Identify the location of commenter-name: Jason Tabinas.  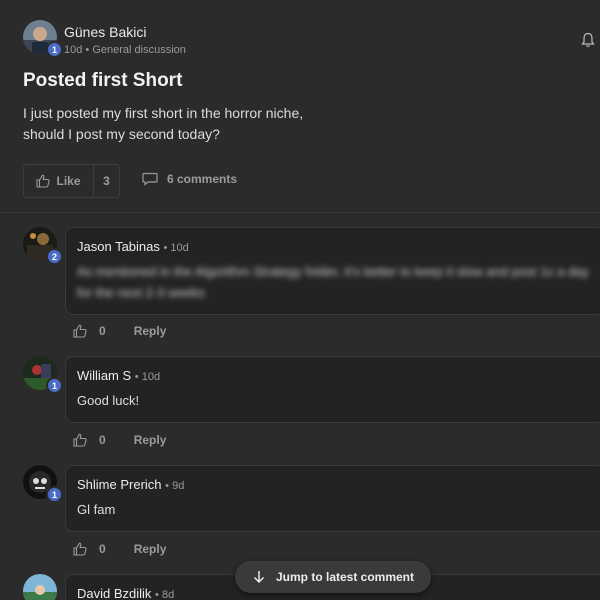
(118, 246).